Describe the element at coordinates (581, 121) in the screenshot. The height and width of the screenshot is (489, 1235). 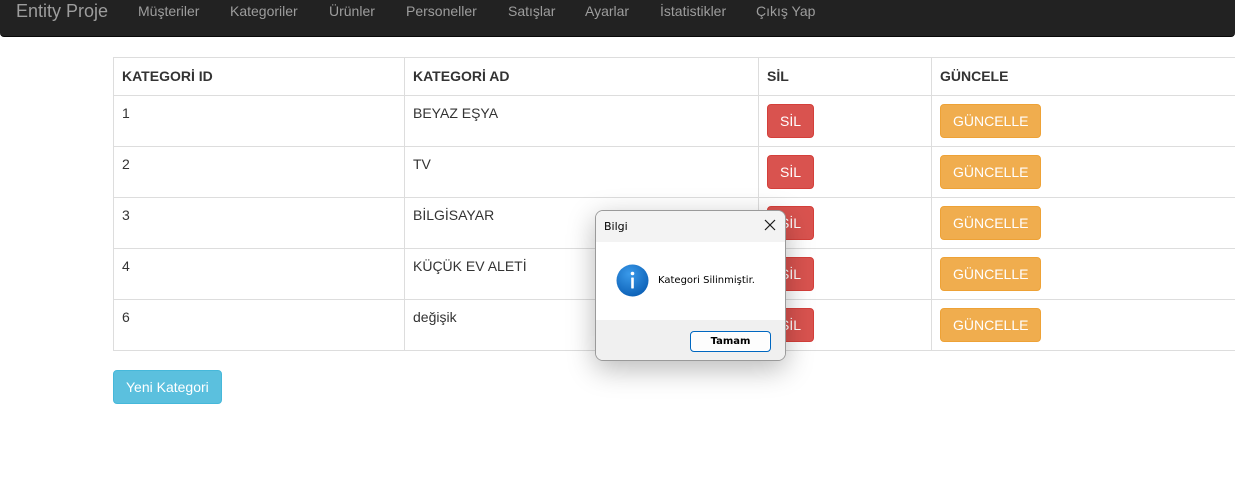
I see `cell-category-name: BEYAZ EŞYA` at that location.